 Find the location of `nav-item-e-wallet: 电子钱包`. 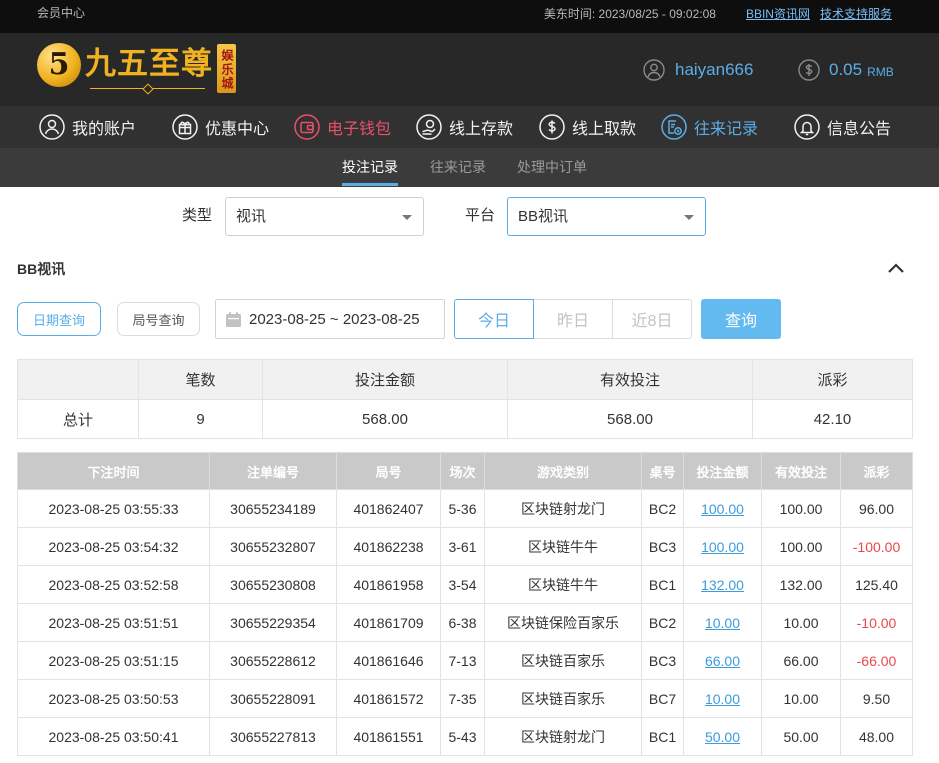

nav-item-e-wallet: 电子钱包 is located at coordinates (342, 127).